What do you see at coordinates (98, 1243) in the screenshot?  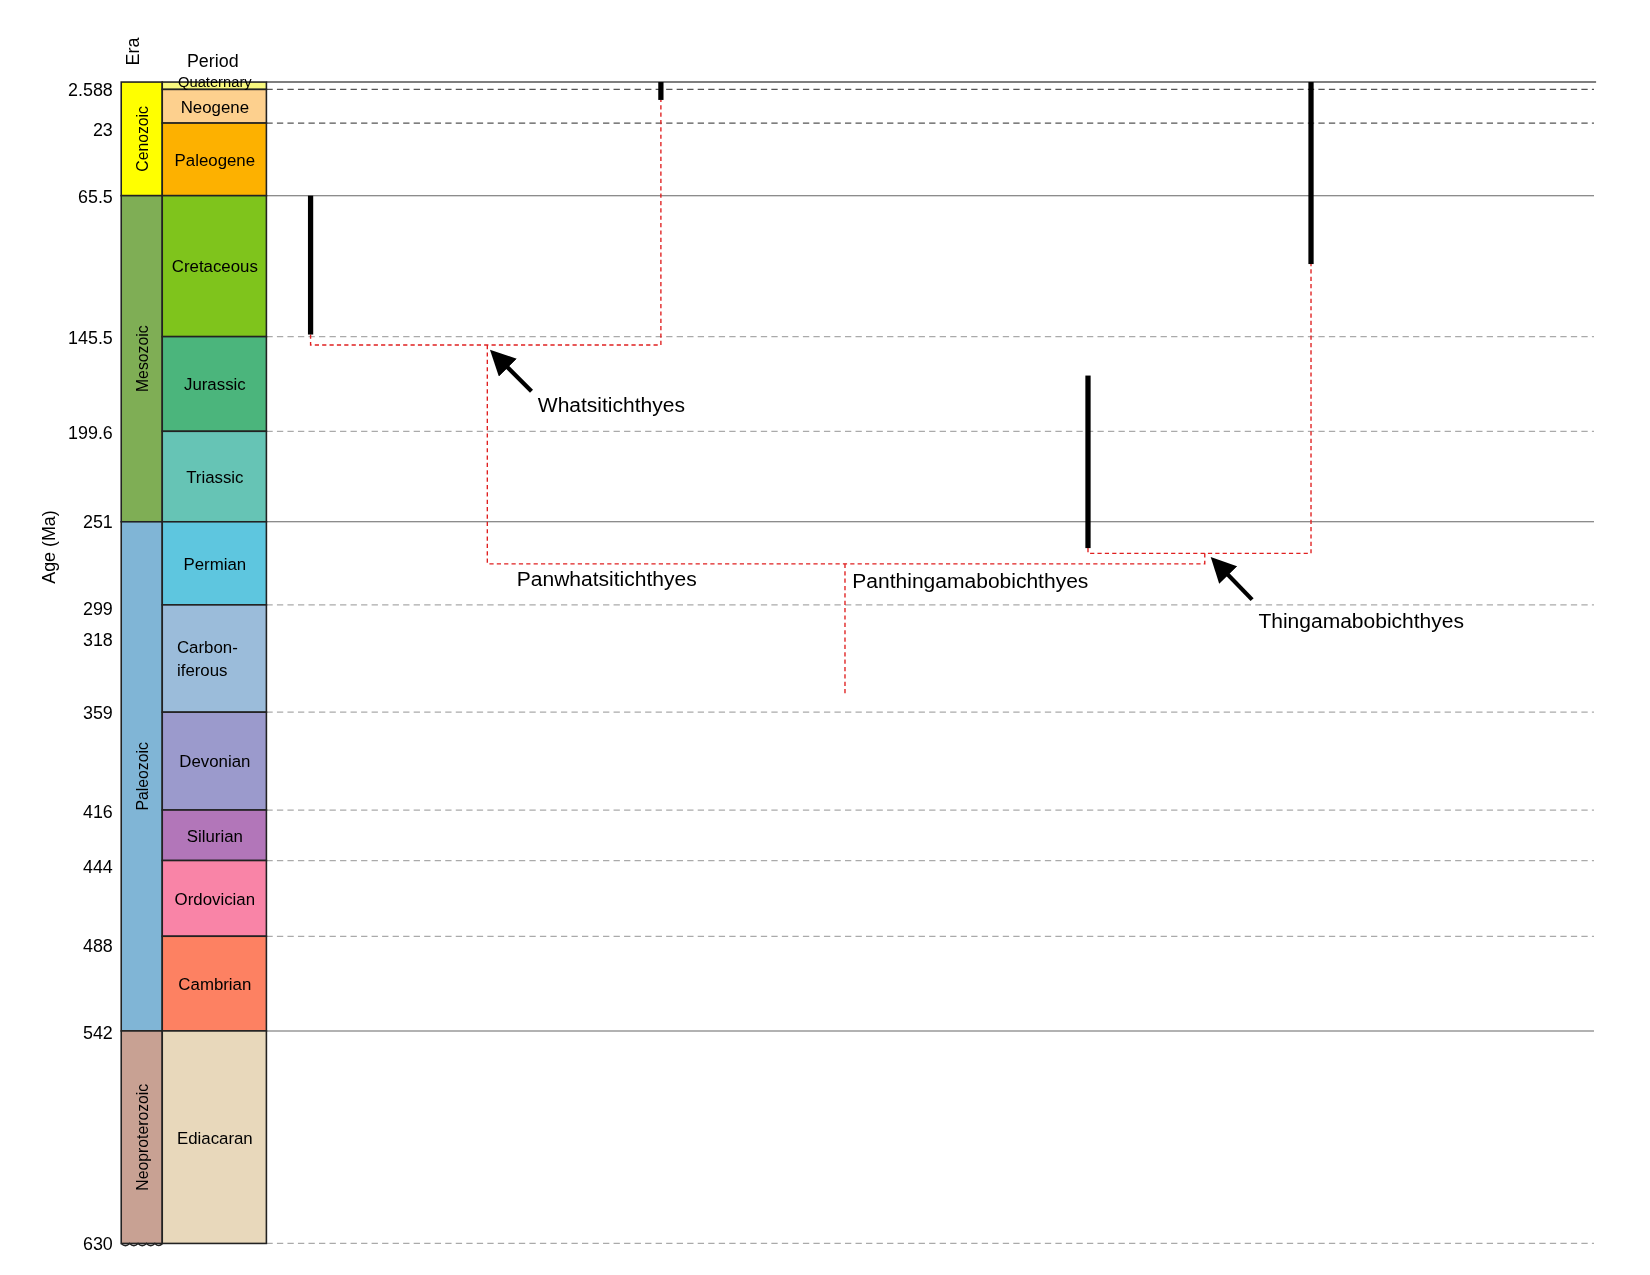 I see `age-label: 630` at bounding box center [98, 1243].